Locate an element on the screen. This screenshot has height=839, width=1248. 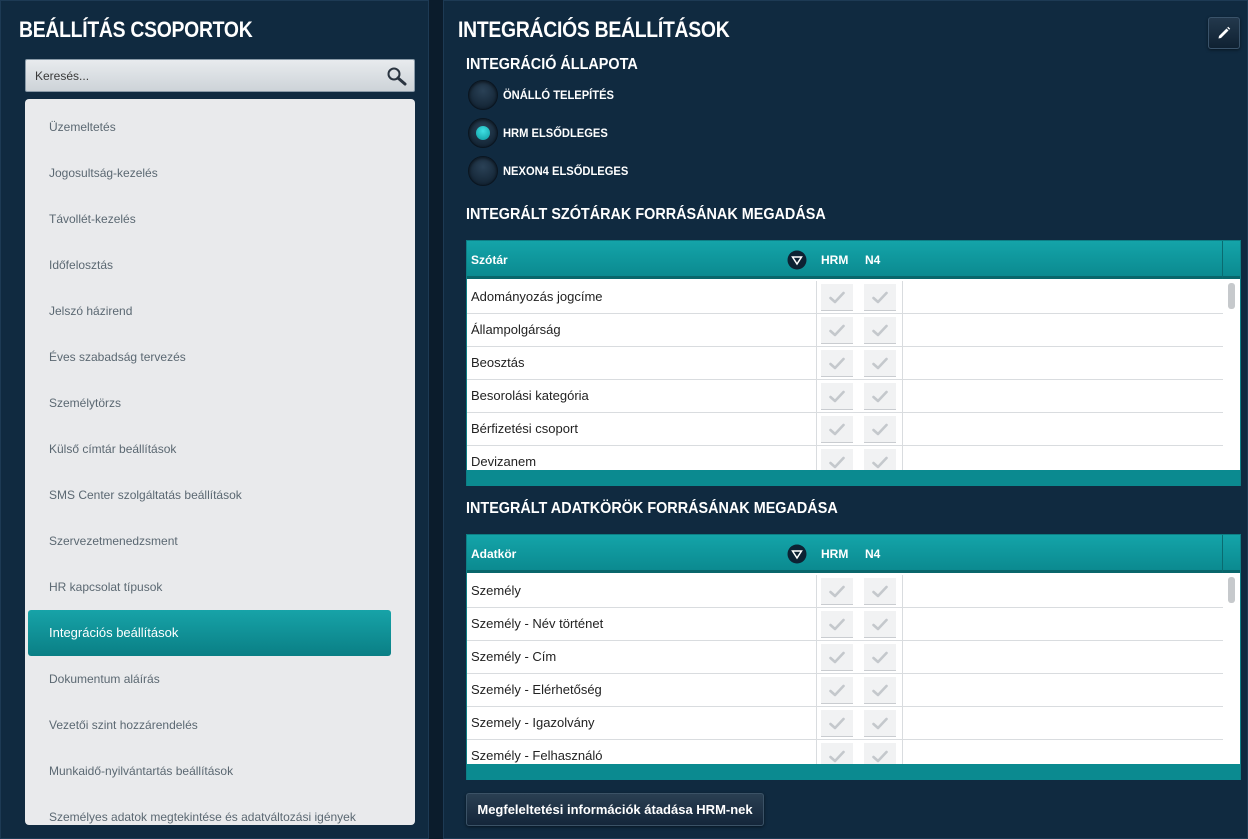
settings-group-item: Személytörzs is located at coordinates (209, 403).